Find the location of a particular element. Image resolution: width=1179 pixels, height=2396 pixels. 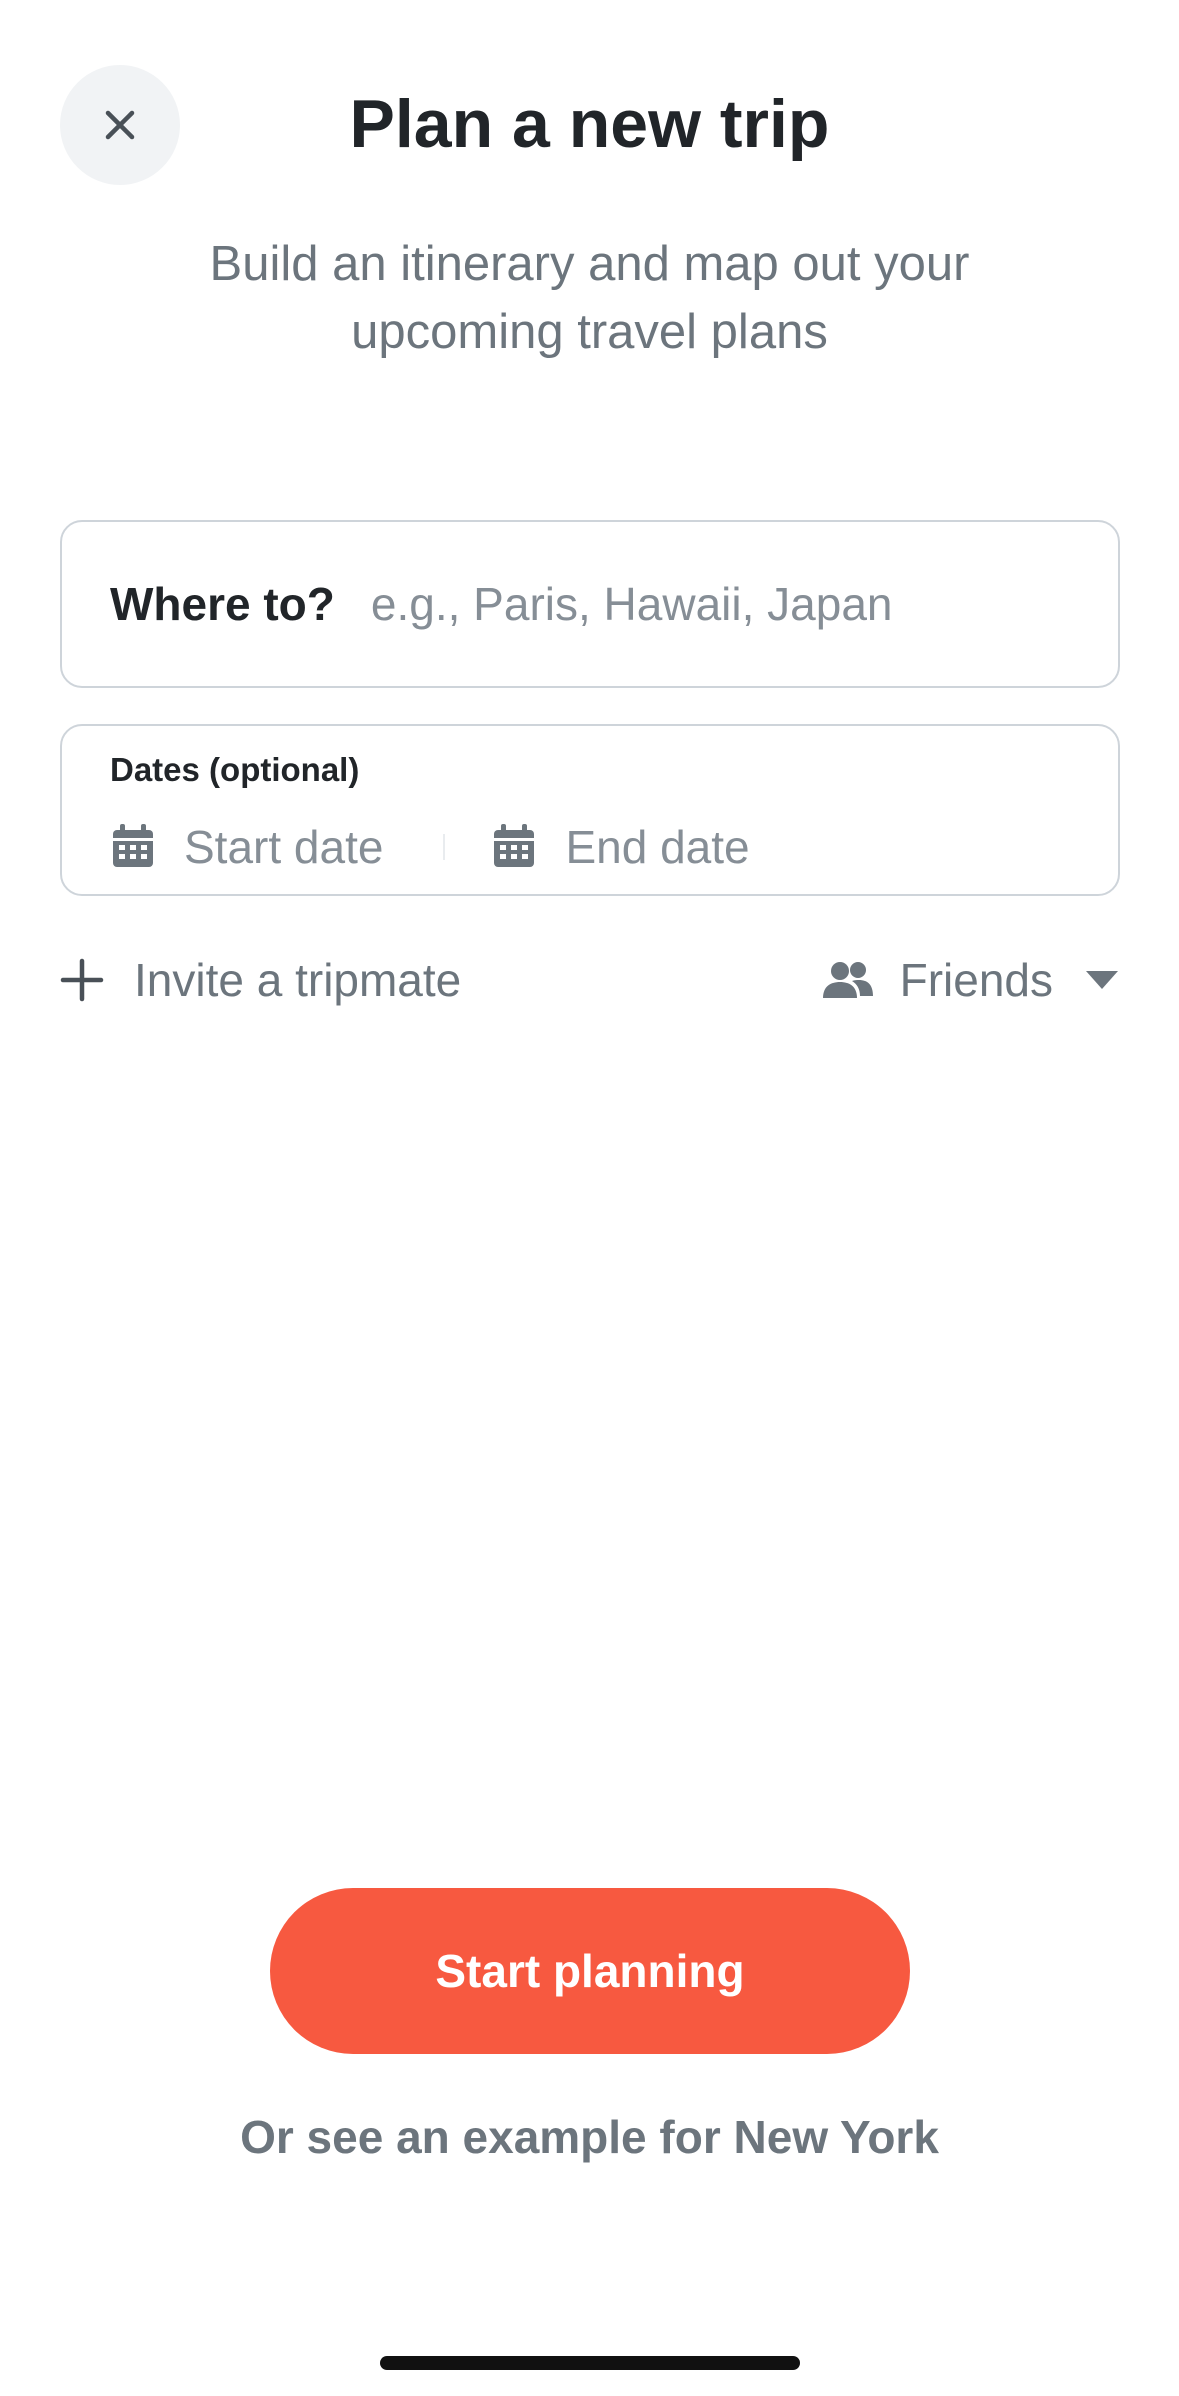

privacy-dropdown: Friends is located at coordinates (970, 980).